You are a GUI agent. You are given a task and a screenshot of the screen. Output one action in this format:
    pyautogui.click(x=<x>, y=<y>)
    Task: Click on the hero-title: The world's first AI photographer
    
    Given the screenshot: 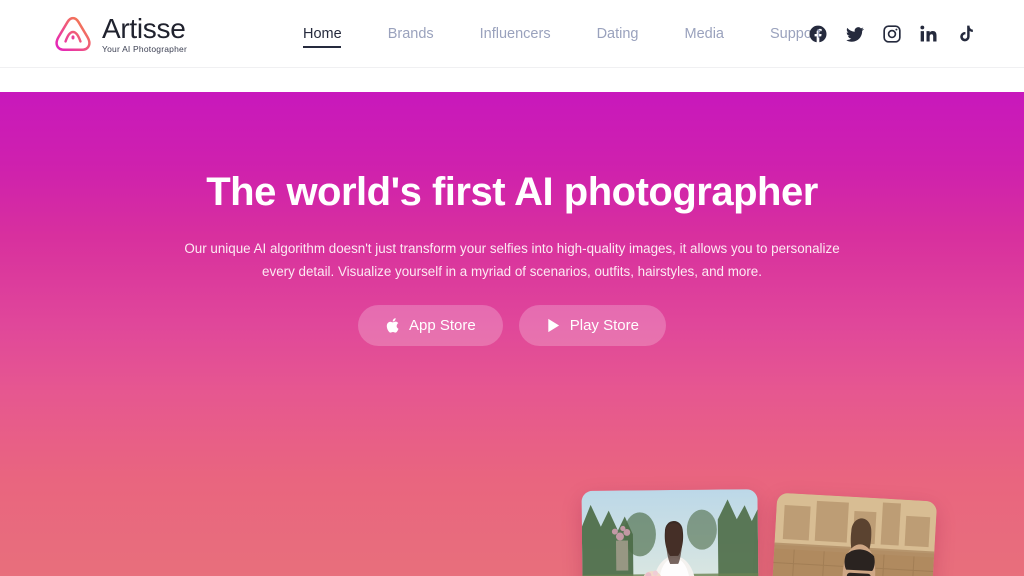 What is the action you would take?
    pyautogui.click(x=512, y=192)
    